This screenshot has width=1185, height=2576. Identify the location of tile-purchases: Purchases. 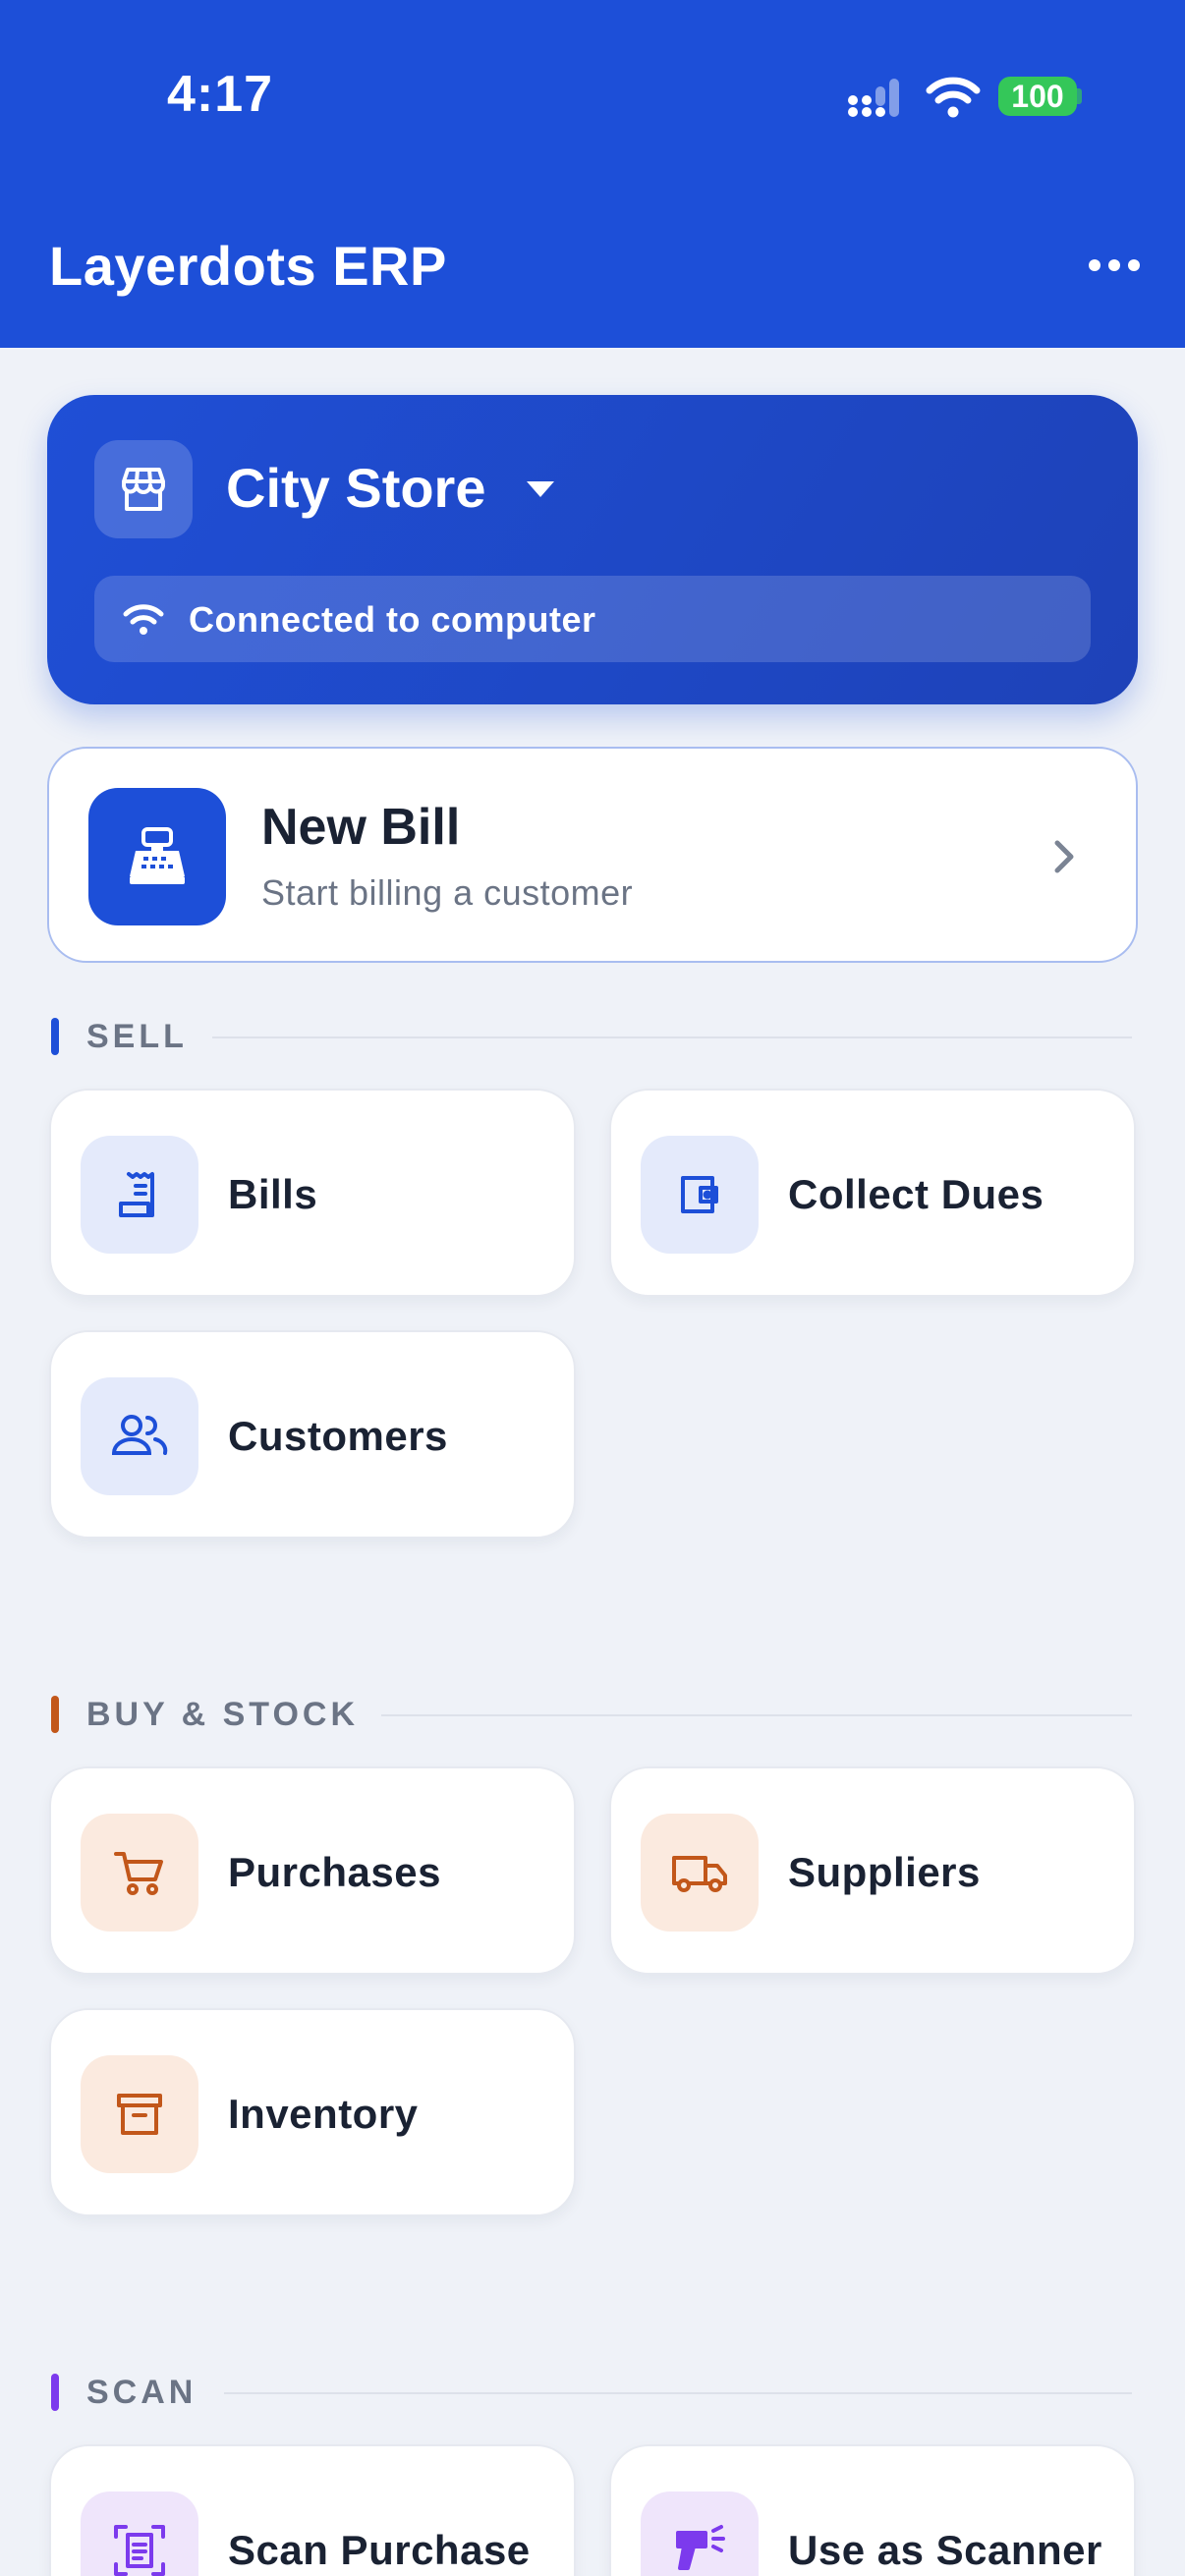
(313, 1870).